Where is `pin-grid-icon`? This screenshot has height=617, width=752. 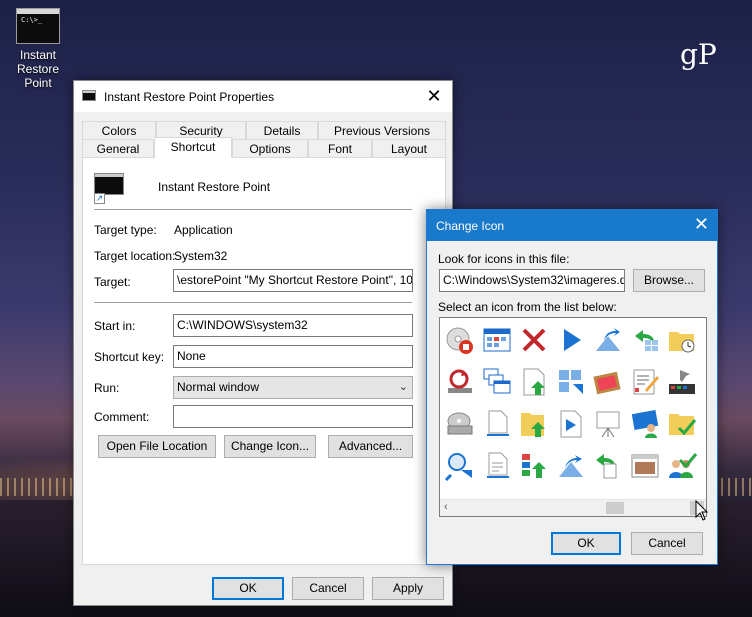 pin-grid-icon is located at coordinates (682, 382).